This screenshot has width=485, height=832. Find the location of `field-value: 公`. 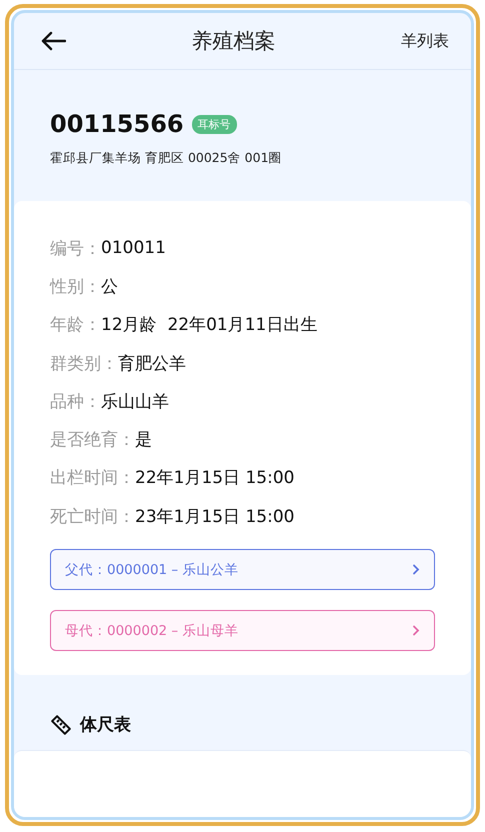

field-value: 公 is located at coordinates (109, 287).